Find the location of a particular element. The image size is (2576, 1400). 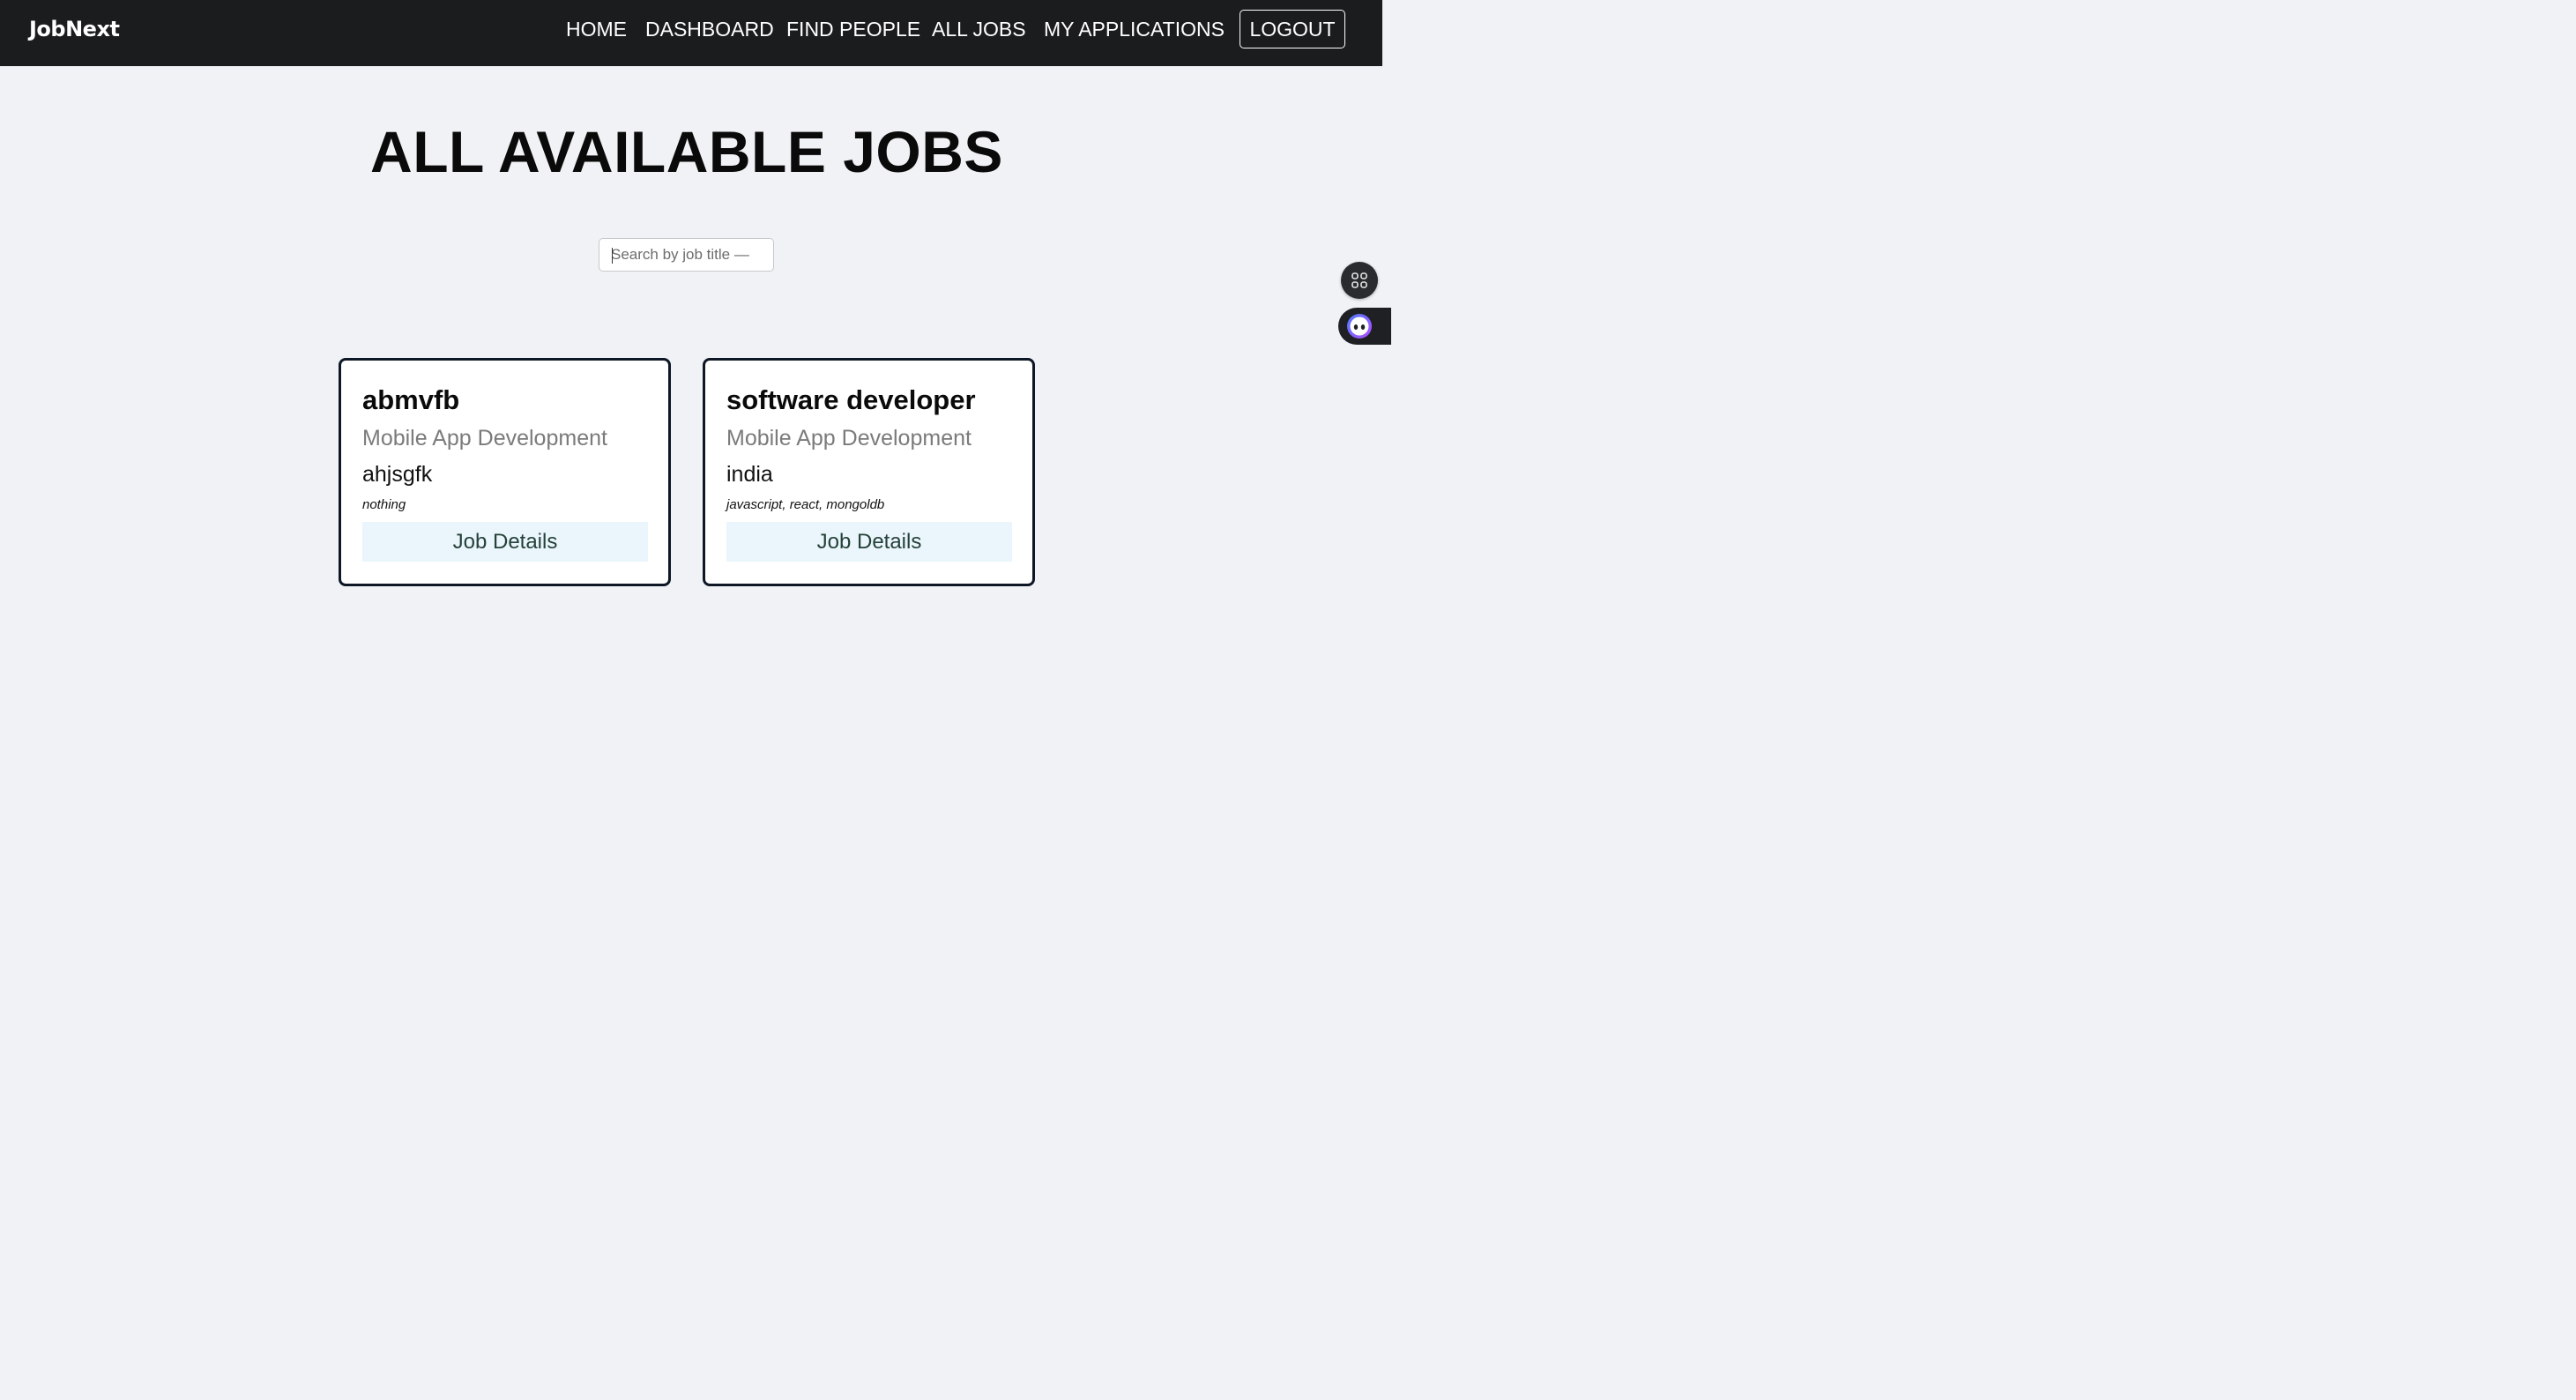

nav-link-home: HOME is located at coordinates (596, 29).